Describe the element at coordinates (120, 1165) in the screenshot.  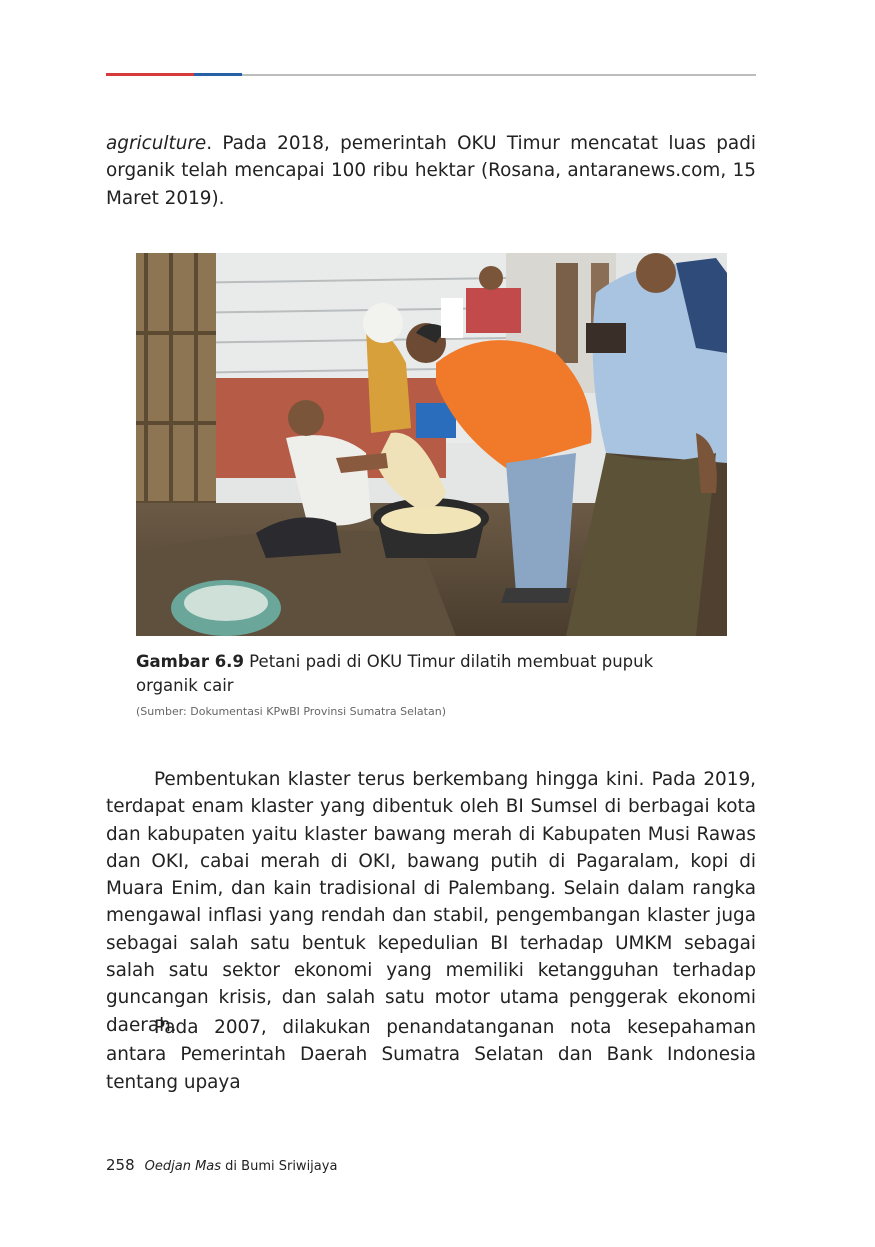
I see `page-number: 258` at that location.